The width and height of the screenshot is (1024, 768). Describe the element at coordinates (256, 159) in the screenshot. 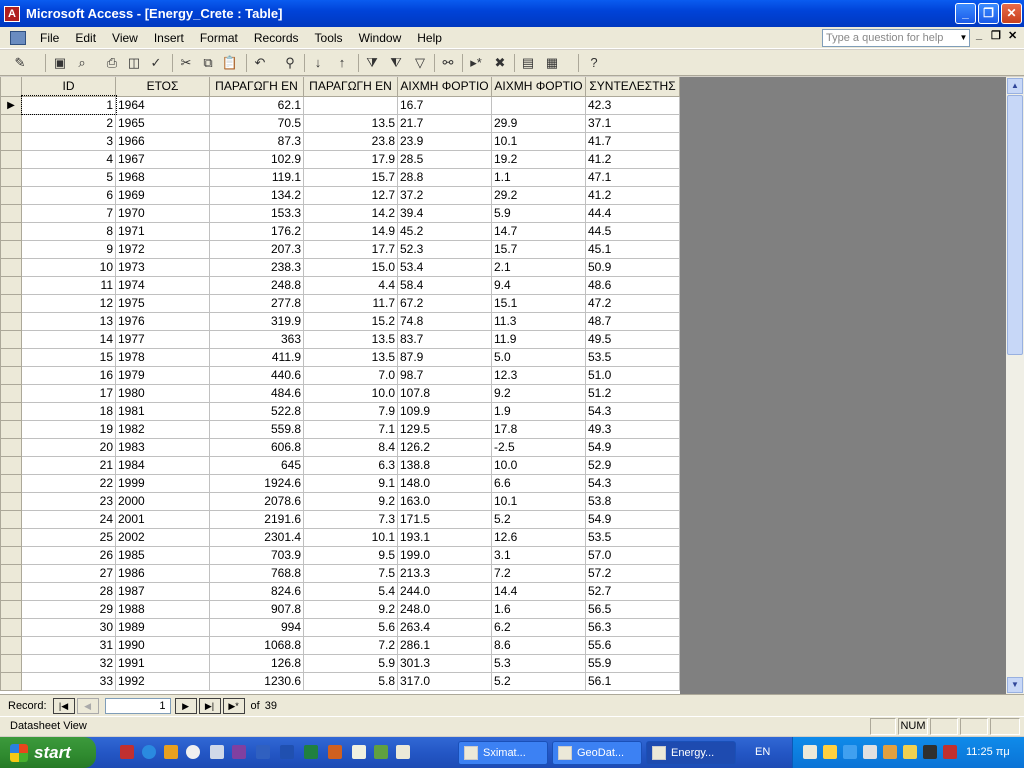

I see `table-cell: 102.9` at that location.